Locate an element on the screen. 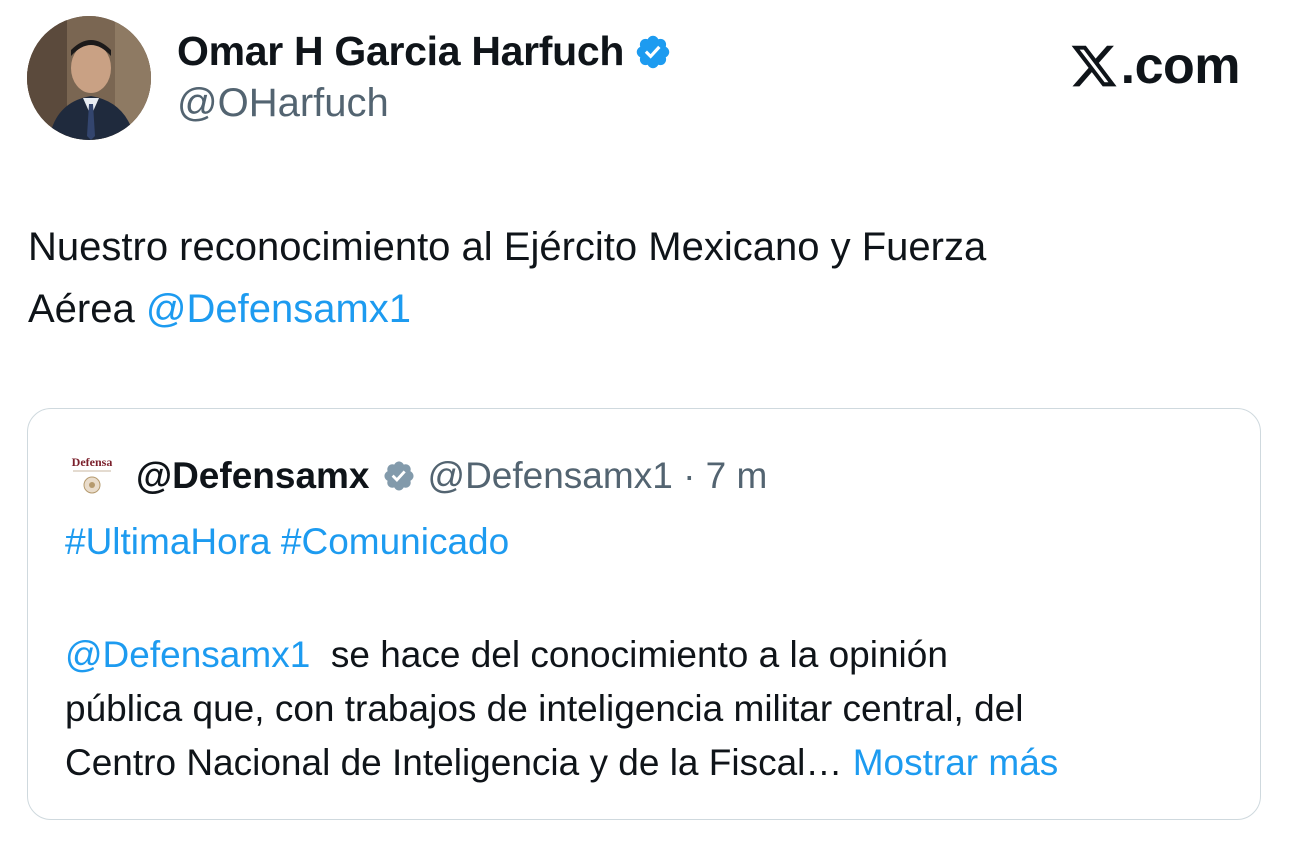 This screenshot has height=864, width=1290. tweet-text-line2: Aérea @Defensamx1 is located at coordinates (638, 309).